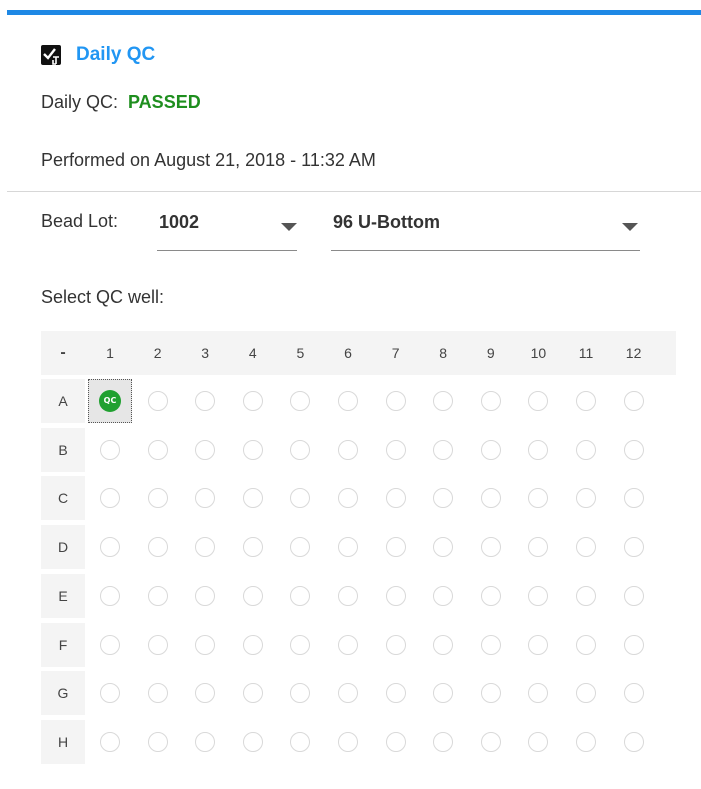 This screenshot has width=701, height=789. I want to click on well-H8, so click(443, 741).